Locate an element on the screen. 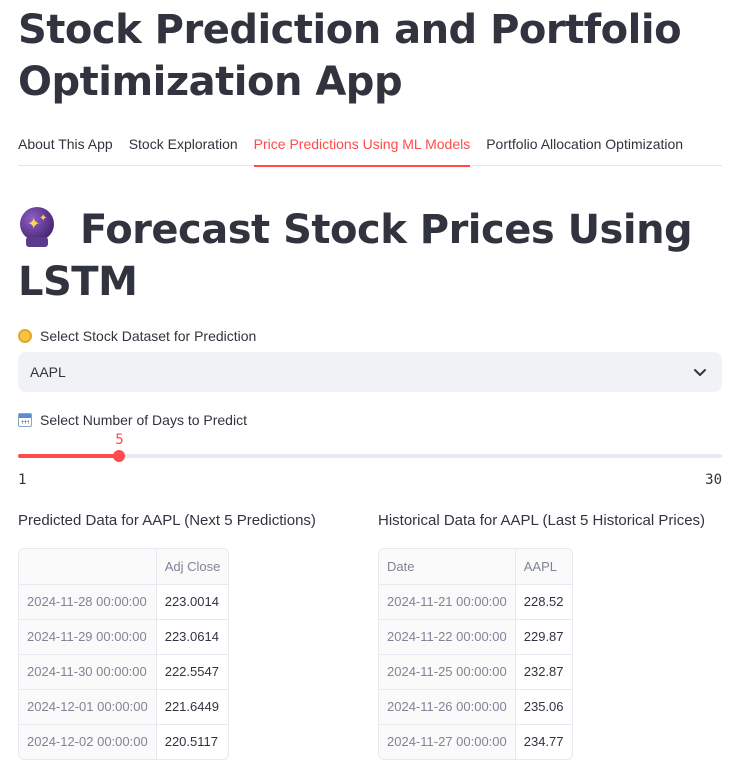  table-cell: 228.52 is located at coordinates (543, 602).